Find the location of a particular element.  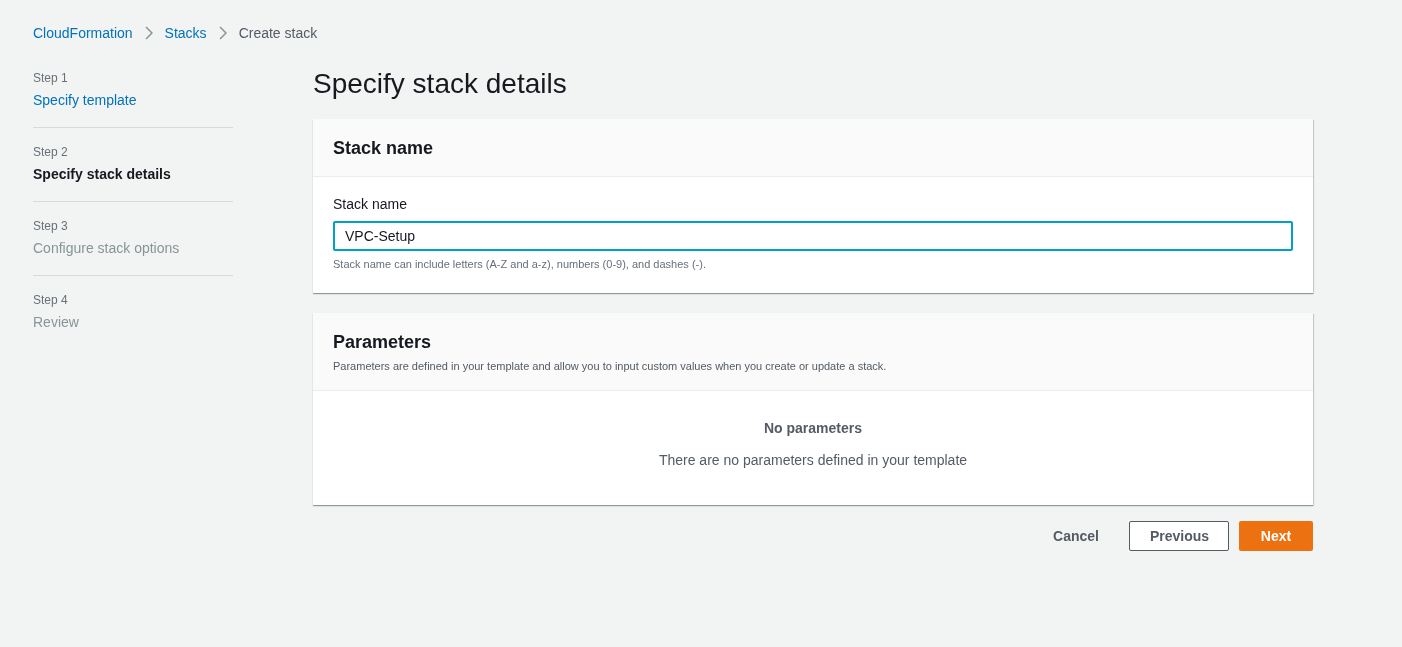

step-number: Step 1 is located at coordinates (51, 78).